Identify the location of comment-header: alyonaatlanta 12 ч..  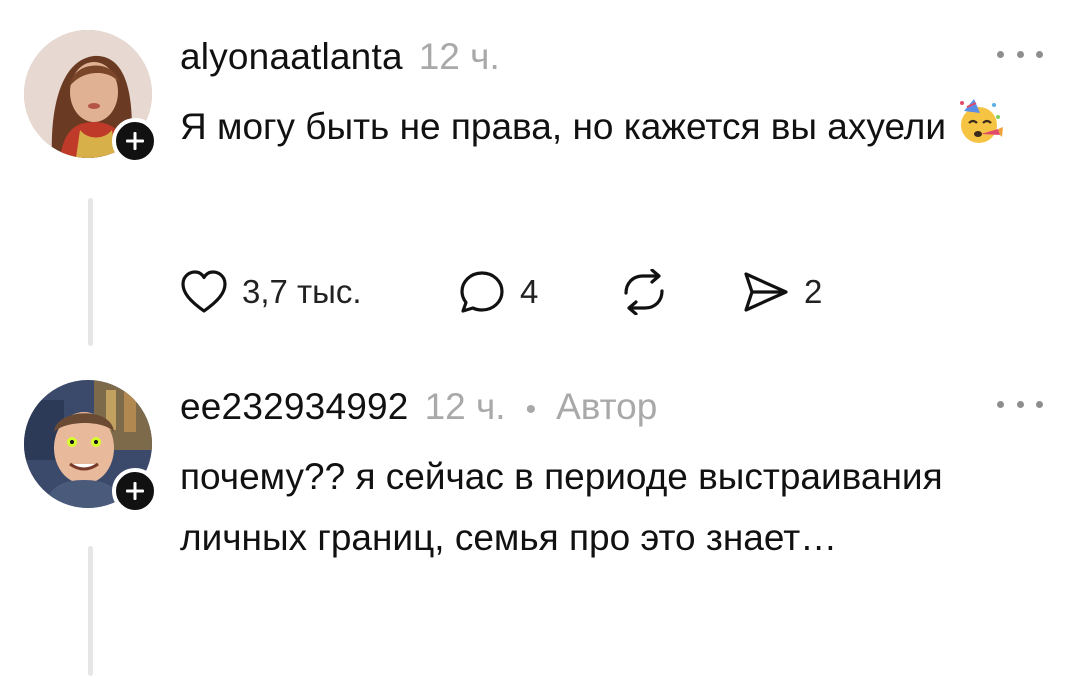
(340, 57).